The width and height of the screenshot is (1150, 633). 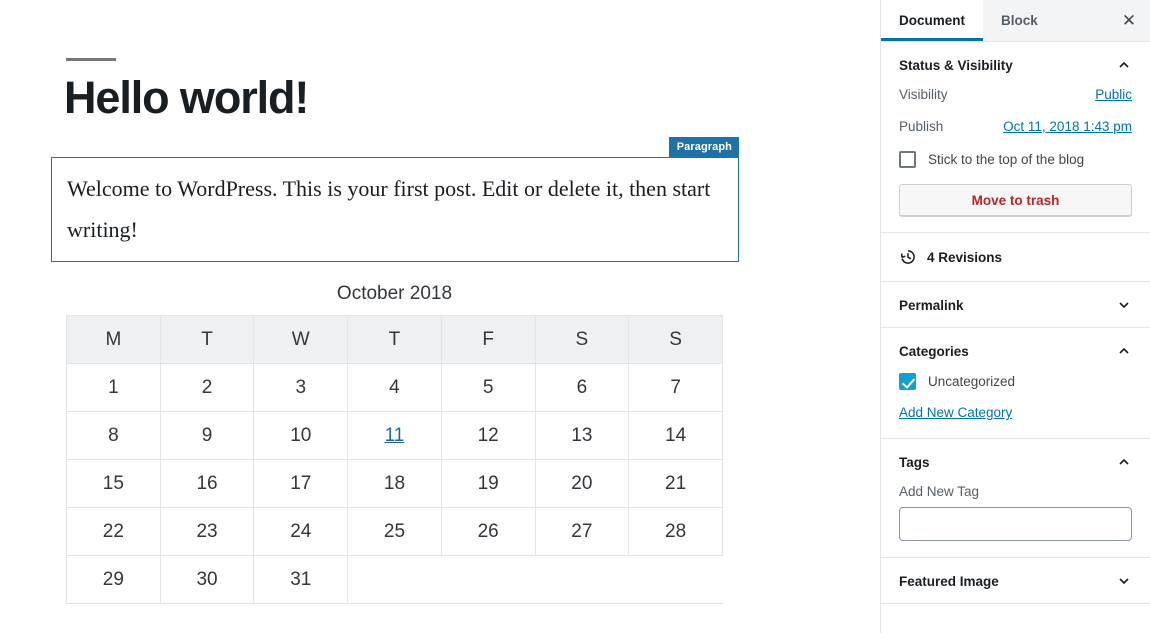 I want to click on add-new-tag-label: Add New Tag, so click(x=939, y=491).